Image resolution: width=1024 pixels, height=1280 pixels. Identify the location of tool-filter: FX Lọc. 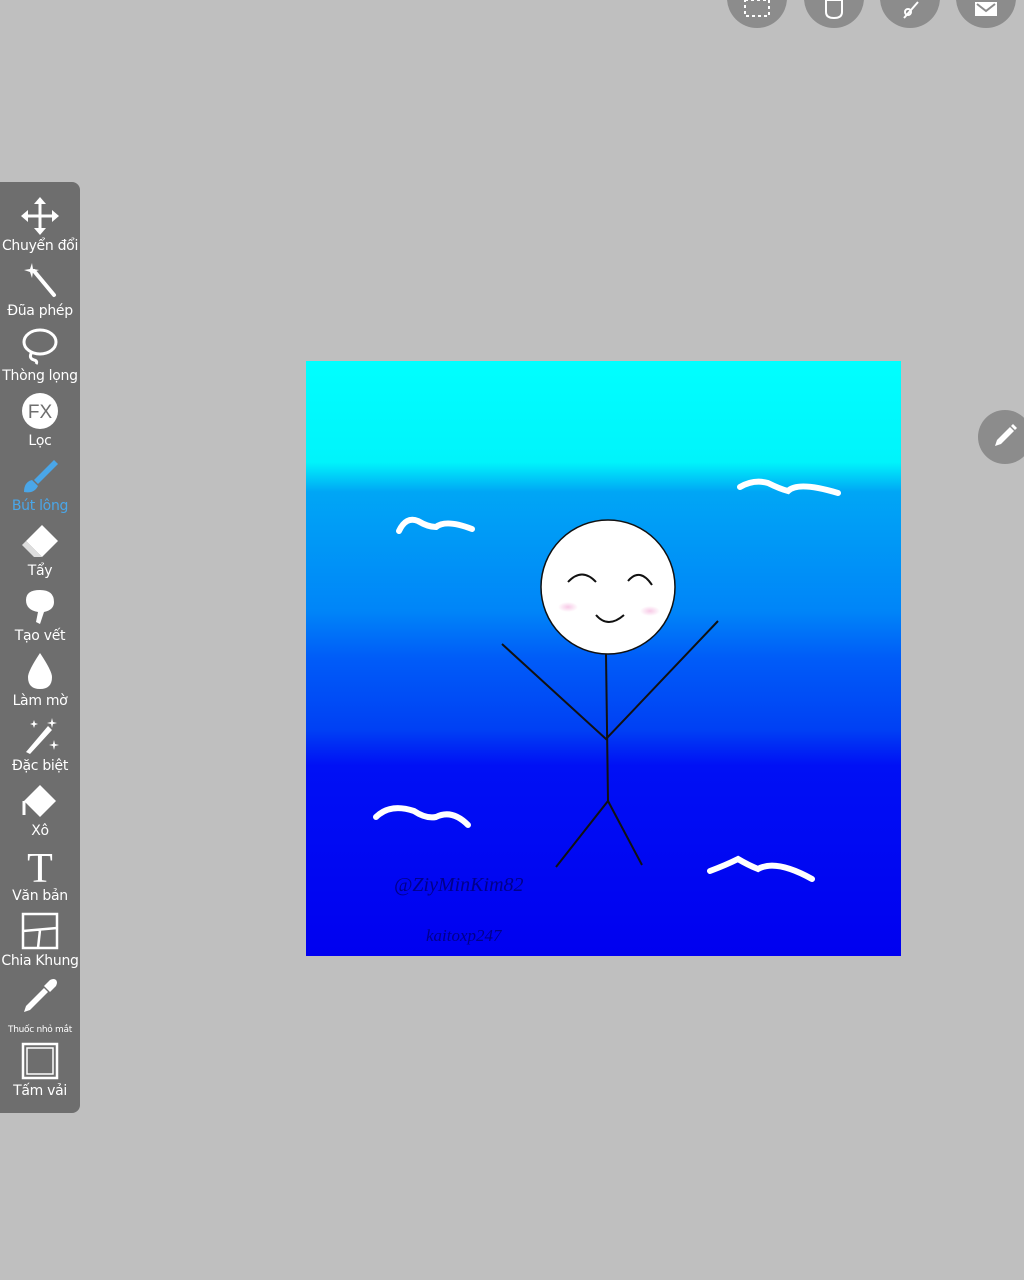
(40, 423).